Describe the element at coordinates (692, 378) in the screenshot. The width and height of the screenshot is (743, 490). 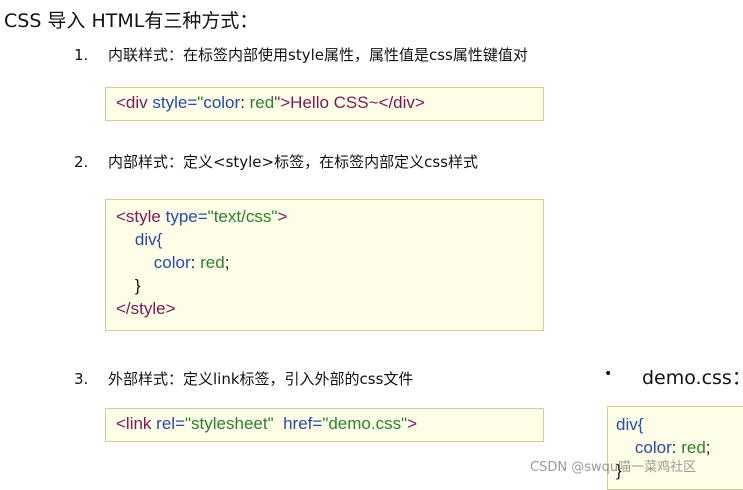
I see `demo-css-label: demo.css：` at that location.